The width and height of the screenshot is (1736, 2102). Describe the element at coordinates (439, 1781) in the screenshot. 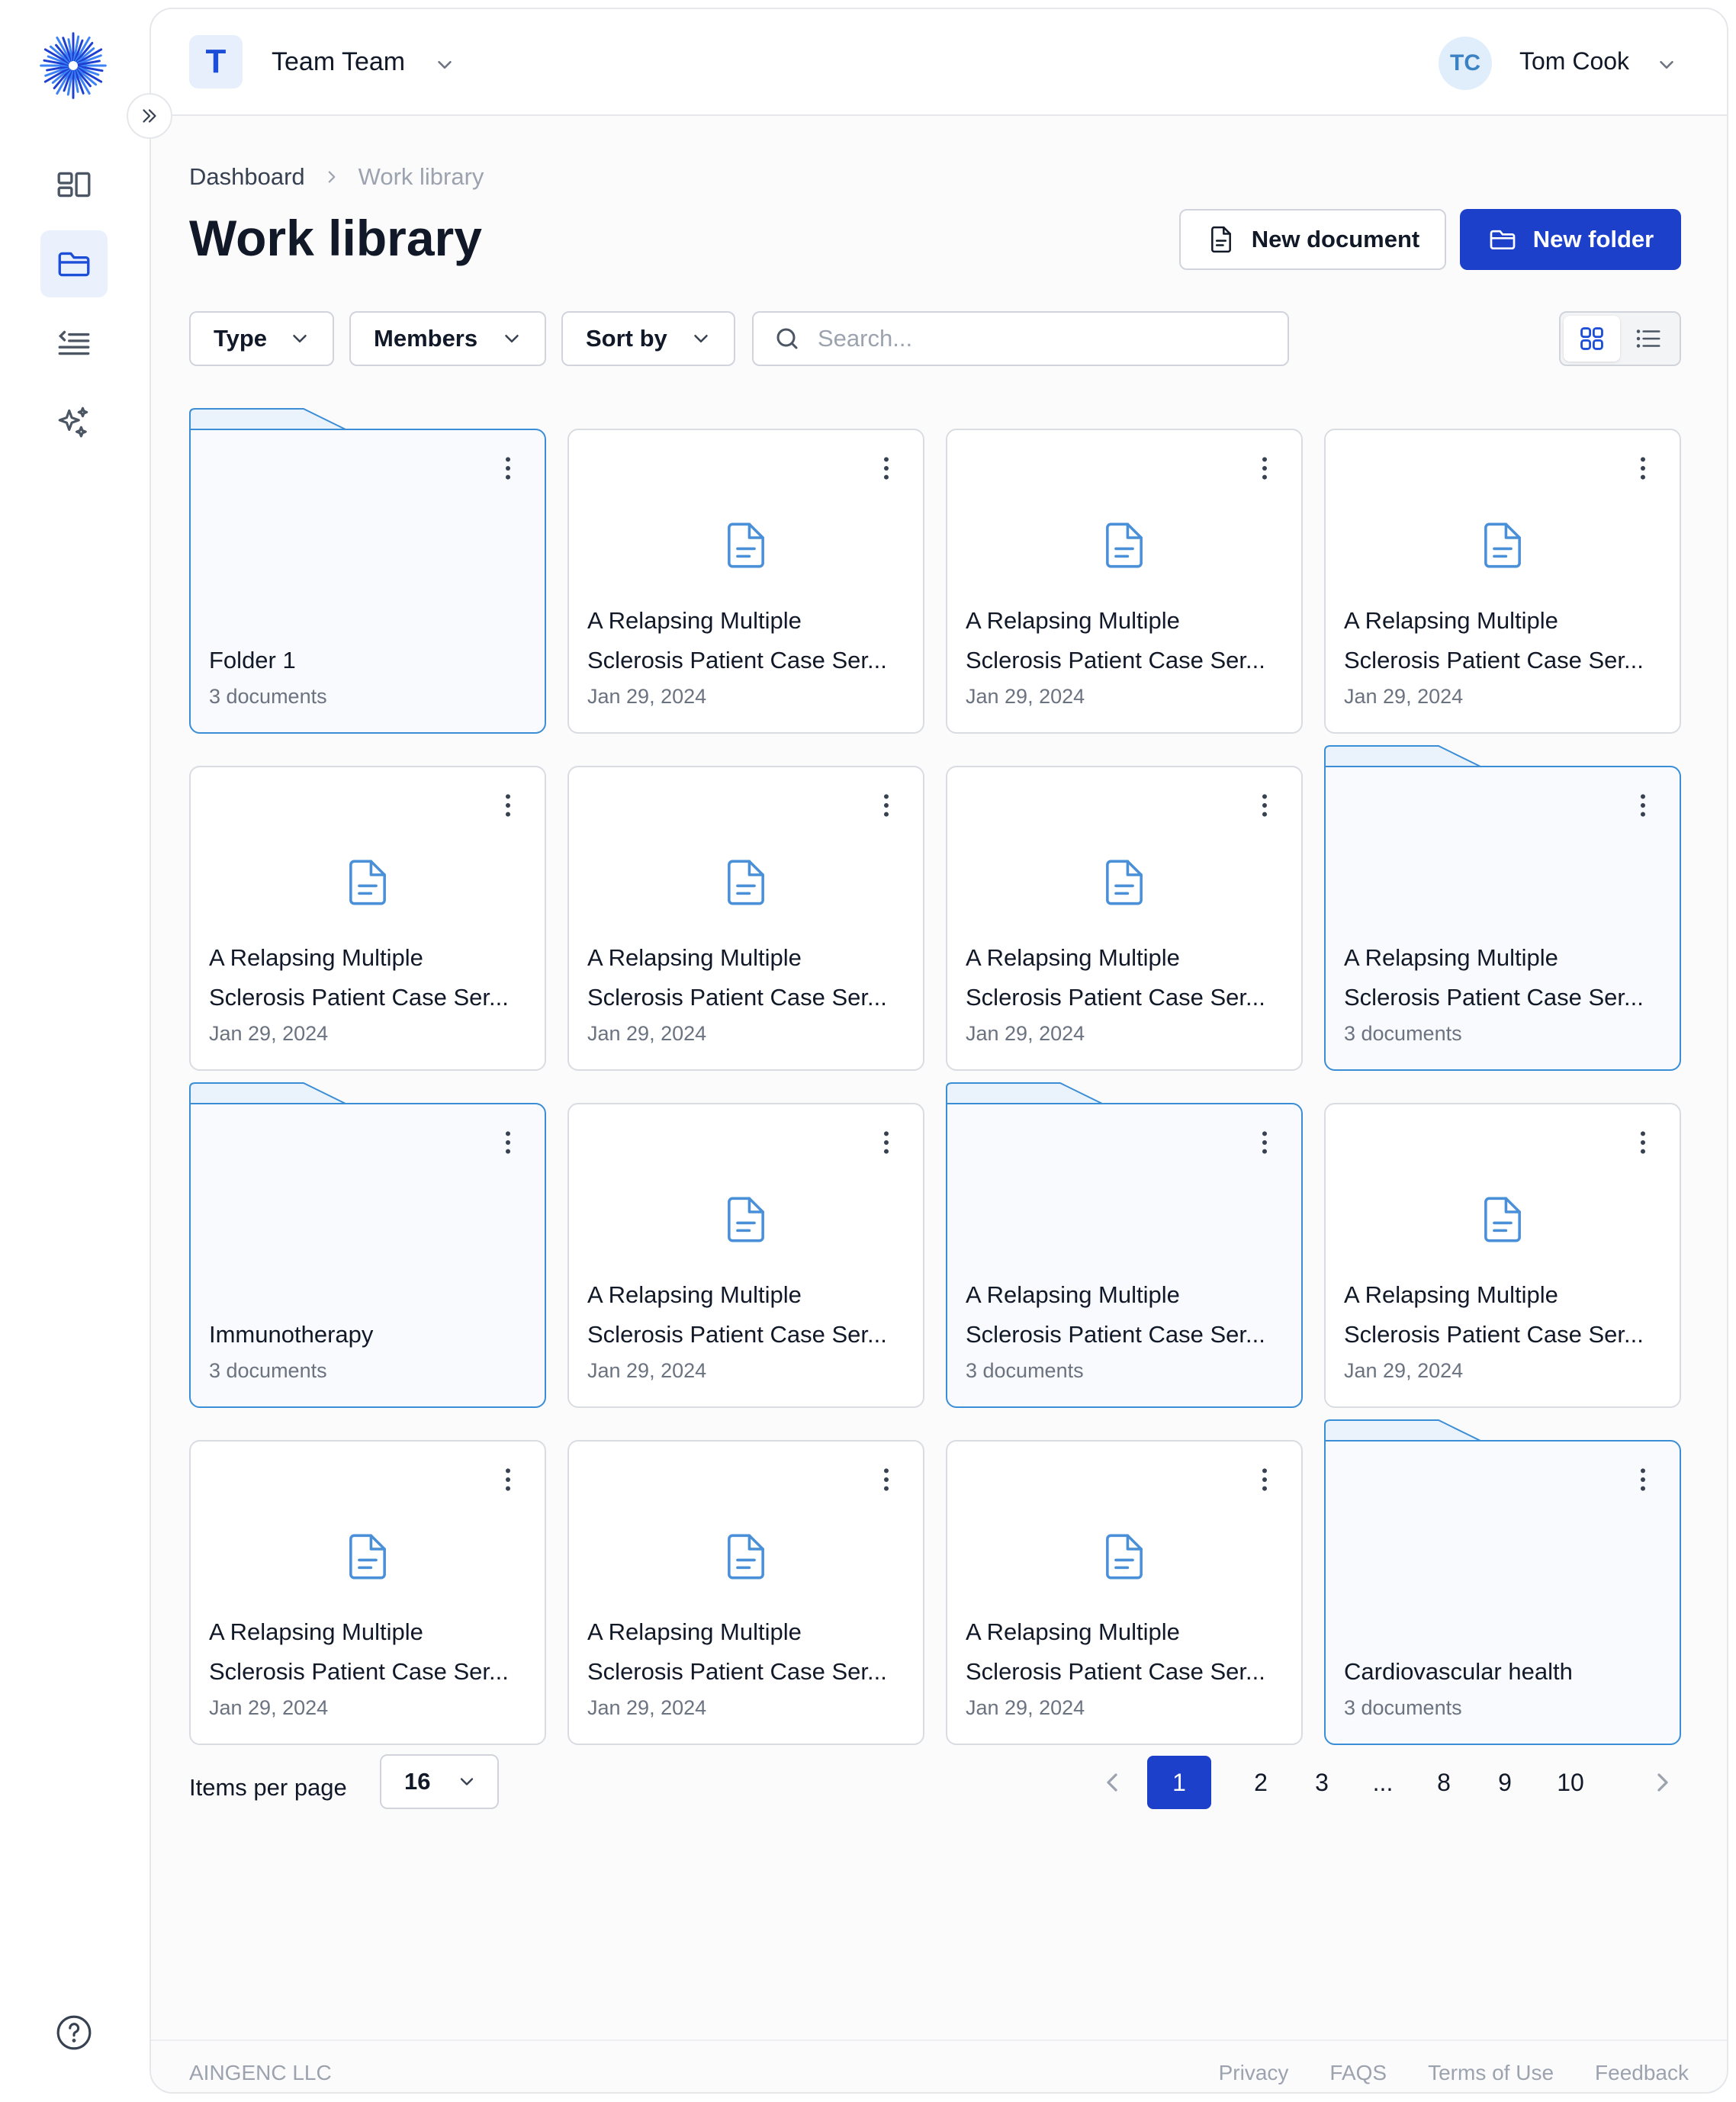

I see `items-per-page-select: 16` at that location.